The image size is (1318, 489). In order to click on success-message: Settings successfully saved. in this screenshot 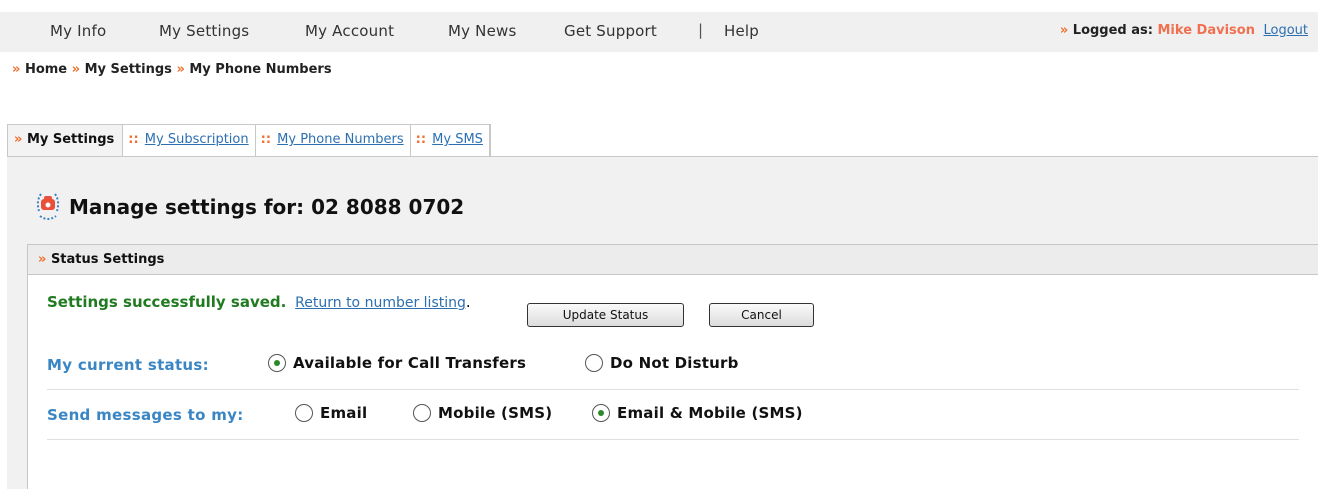, I will do `click(167, 302)`.